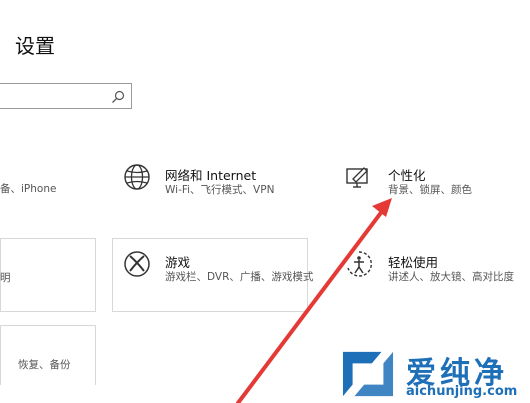  I want to click on tile-personalization: 个性化 背景、锁屏、颜色, so click(430, 183).